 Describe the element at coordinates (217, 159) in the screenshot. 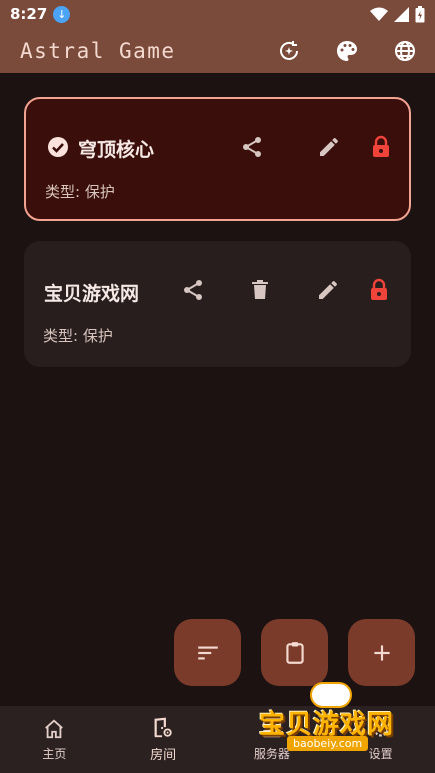

I see `room-card: 穹顶核心 类型: 保护` at that location.